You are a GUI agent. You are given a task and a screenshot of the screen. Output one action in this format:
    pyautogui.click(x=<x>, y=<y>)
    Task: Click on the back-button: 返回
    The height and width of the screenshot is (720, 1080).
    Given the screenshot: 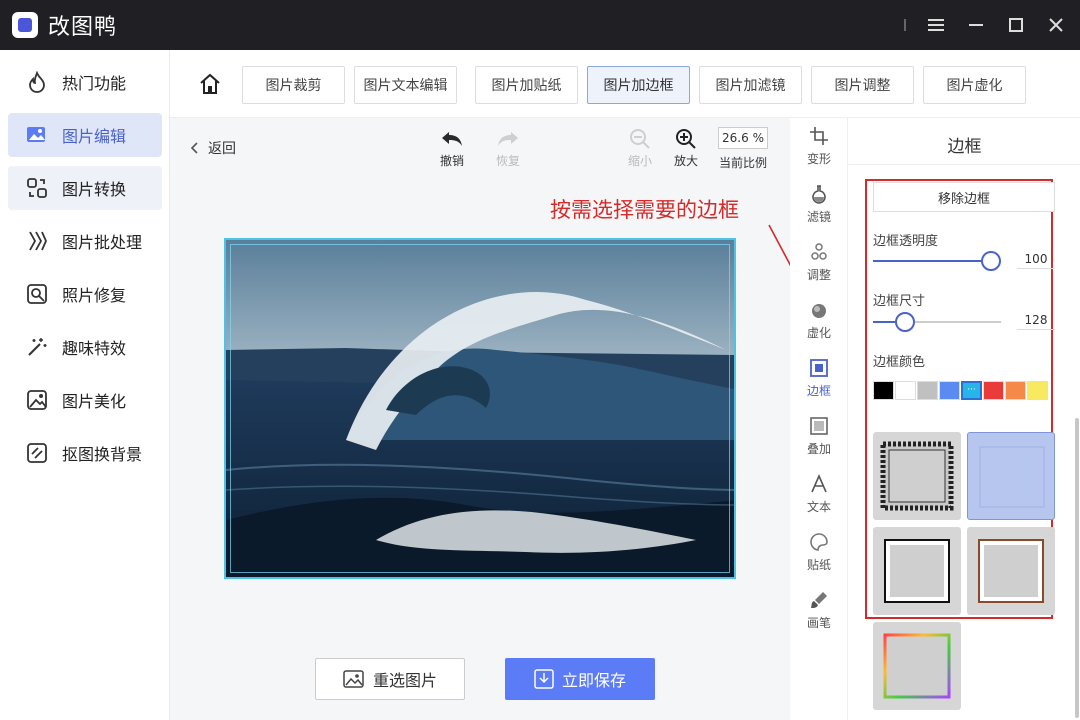 What is the action you would take?
    pyautogui.click(x=212, y=148)
    